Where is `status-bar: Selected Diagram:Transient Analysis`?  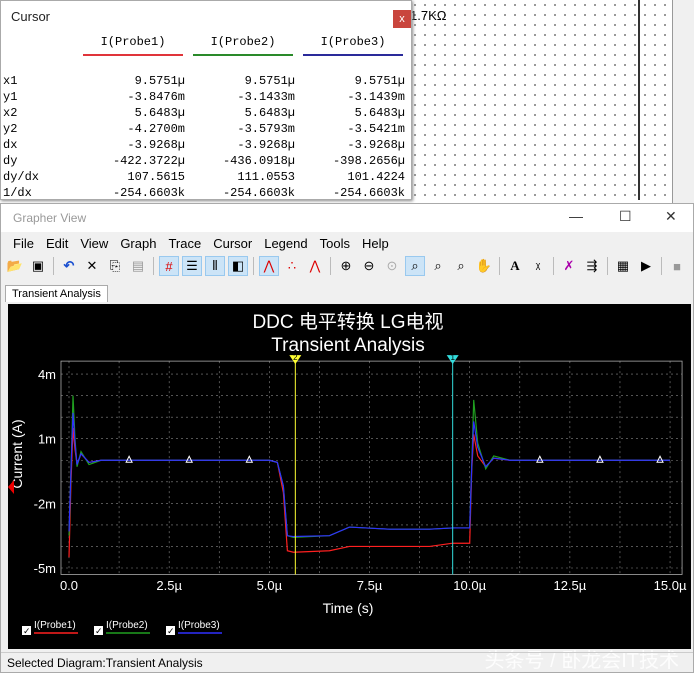 status-bar: Selected Diagram:Transient Analysis is located at coordinates (347, 662).